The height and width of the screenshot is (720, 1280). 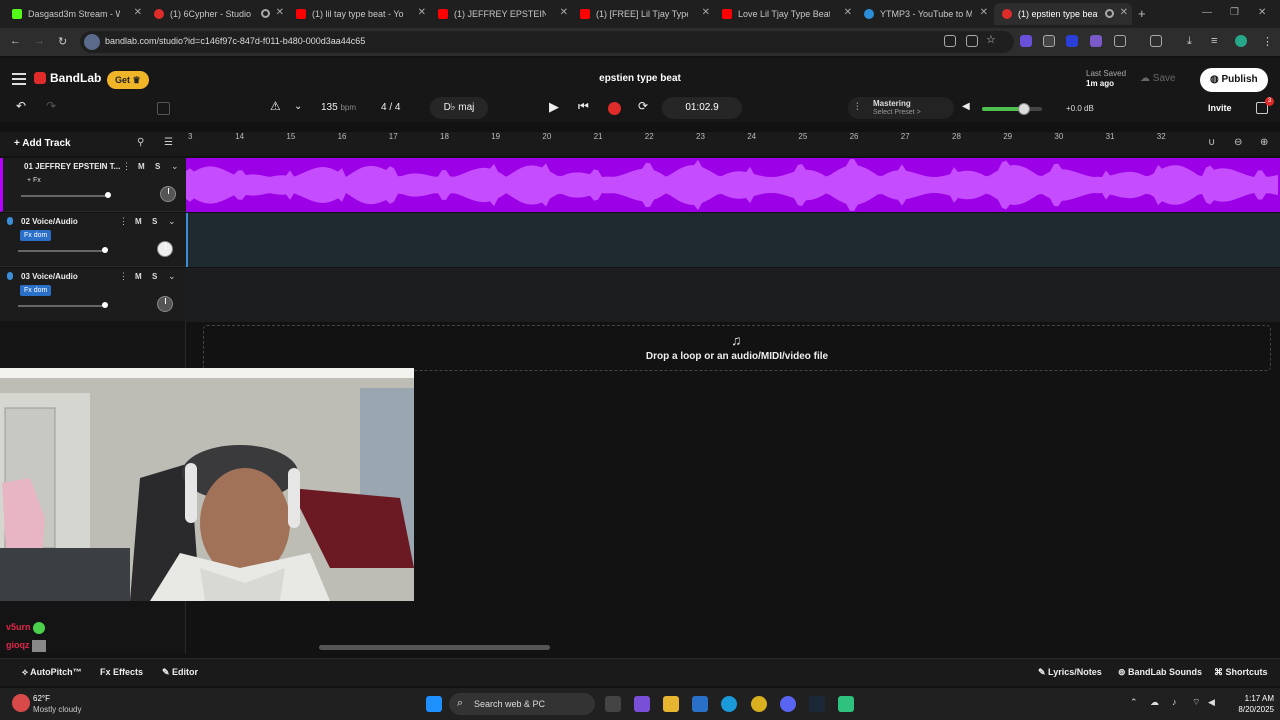 I want to click on file-explorer-icon, so click(x=671, y=704).